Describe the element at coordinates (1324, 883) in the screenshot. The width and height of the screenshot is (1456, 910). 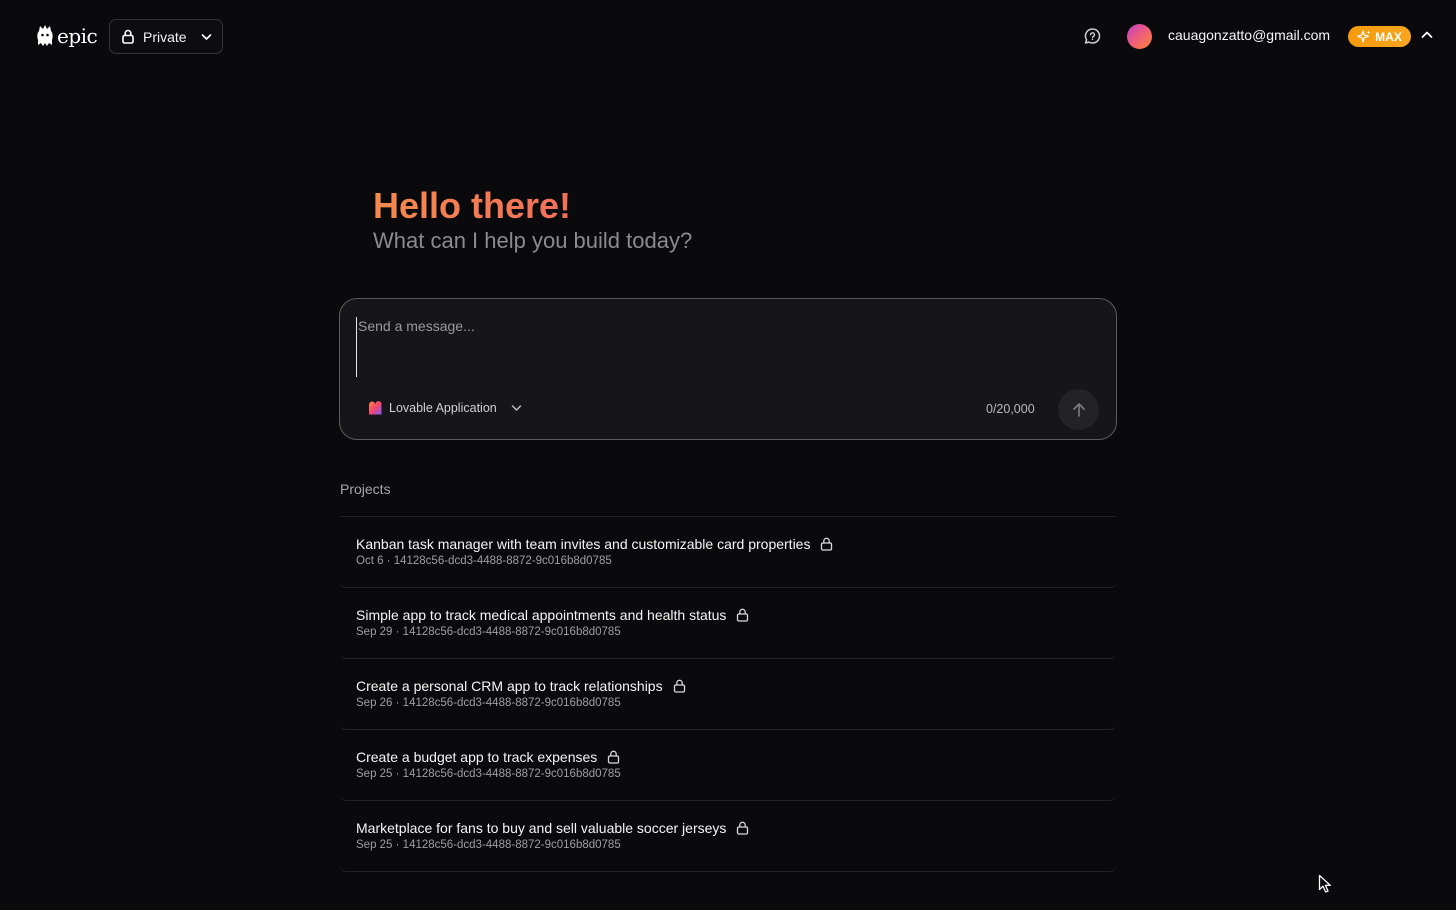
I see `mouse-pointer-icon` at that location.